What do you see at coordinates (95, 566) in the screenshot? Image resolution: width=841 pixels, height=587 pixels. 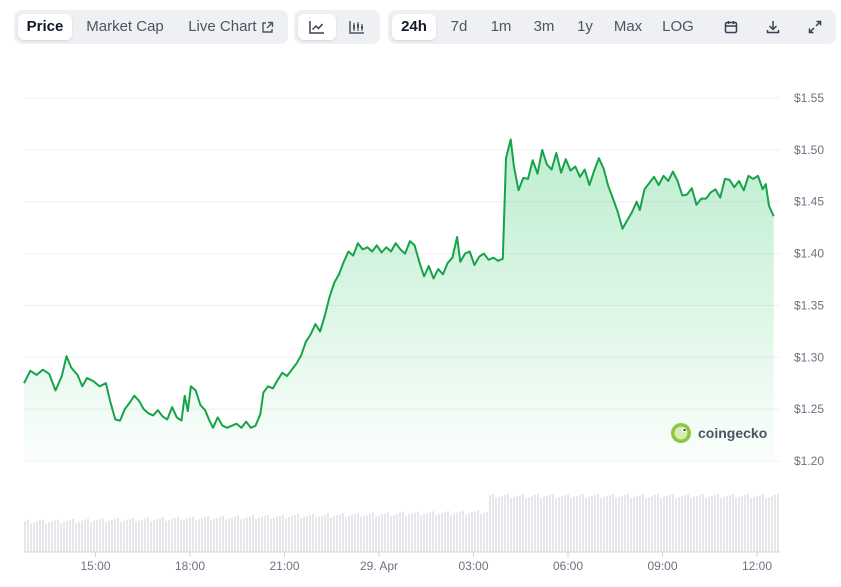 I see `x-tick-label: 15:00` at bounding box center [95, 566].